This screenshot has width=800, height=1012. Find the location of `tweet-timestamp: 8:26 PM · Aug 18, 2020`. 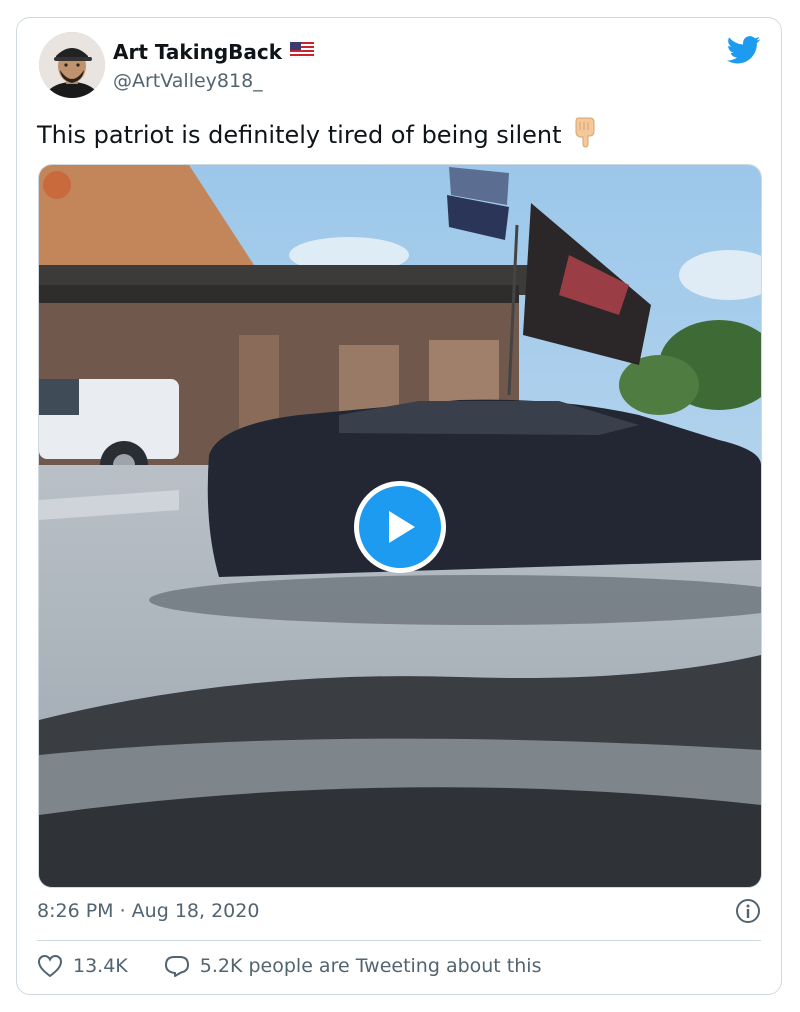

tweet-timestamp: 8:26 PM · Aug 18, 2020 is located at coordinates (148, 911).